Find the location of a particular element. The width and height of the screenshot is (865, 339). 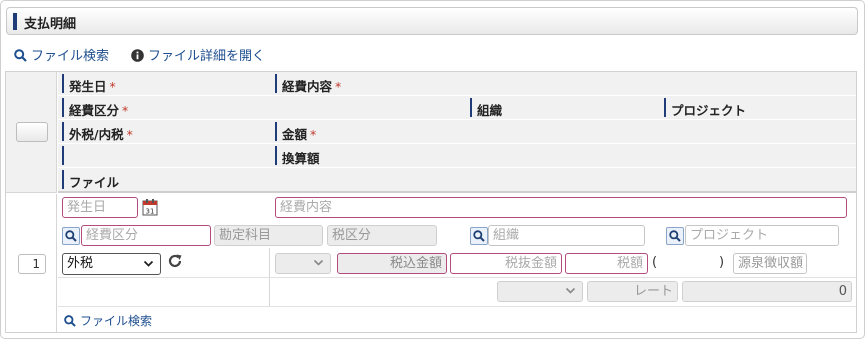

header-converted-amount-label: 換算額 is located at coordinates (301, 158).